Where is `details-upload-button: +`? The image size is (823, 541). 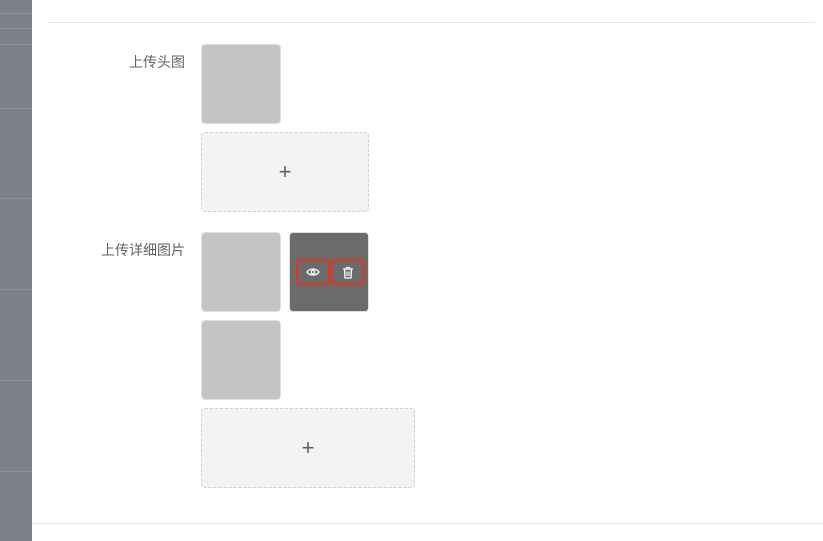 details-upload-button: + is located at coordinates (308, 448).